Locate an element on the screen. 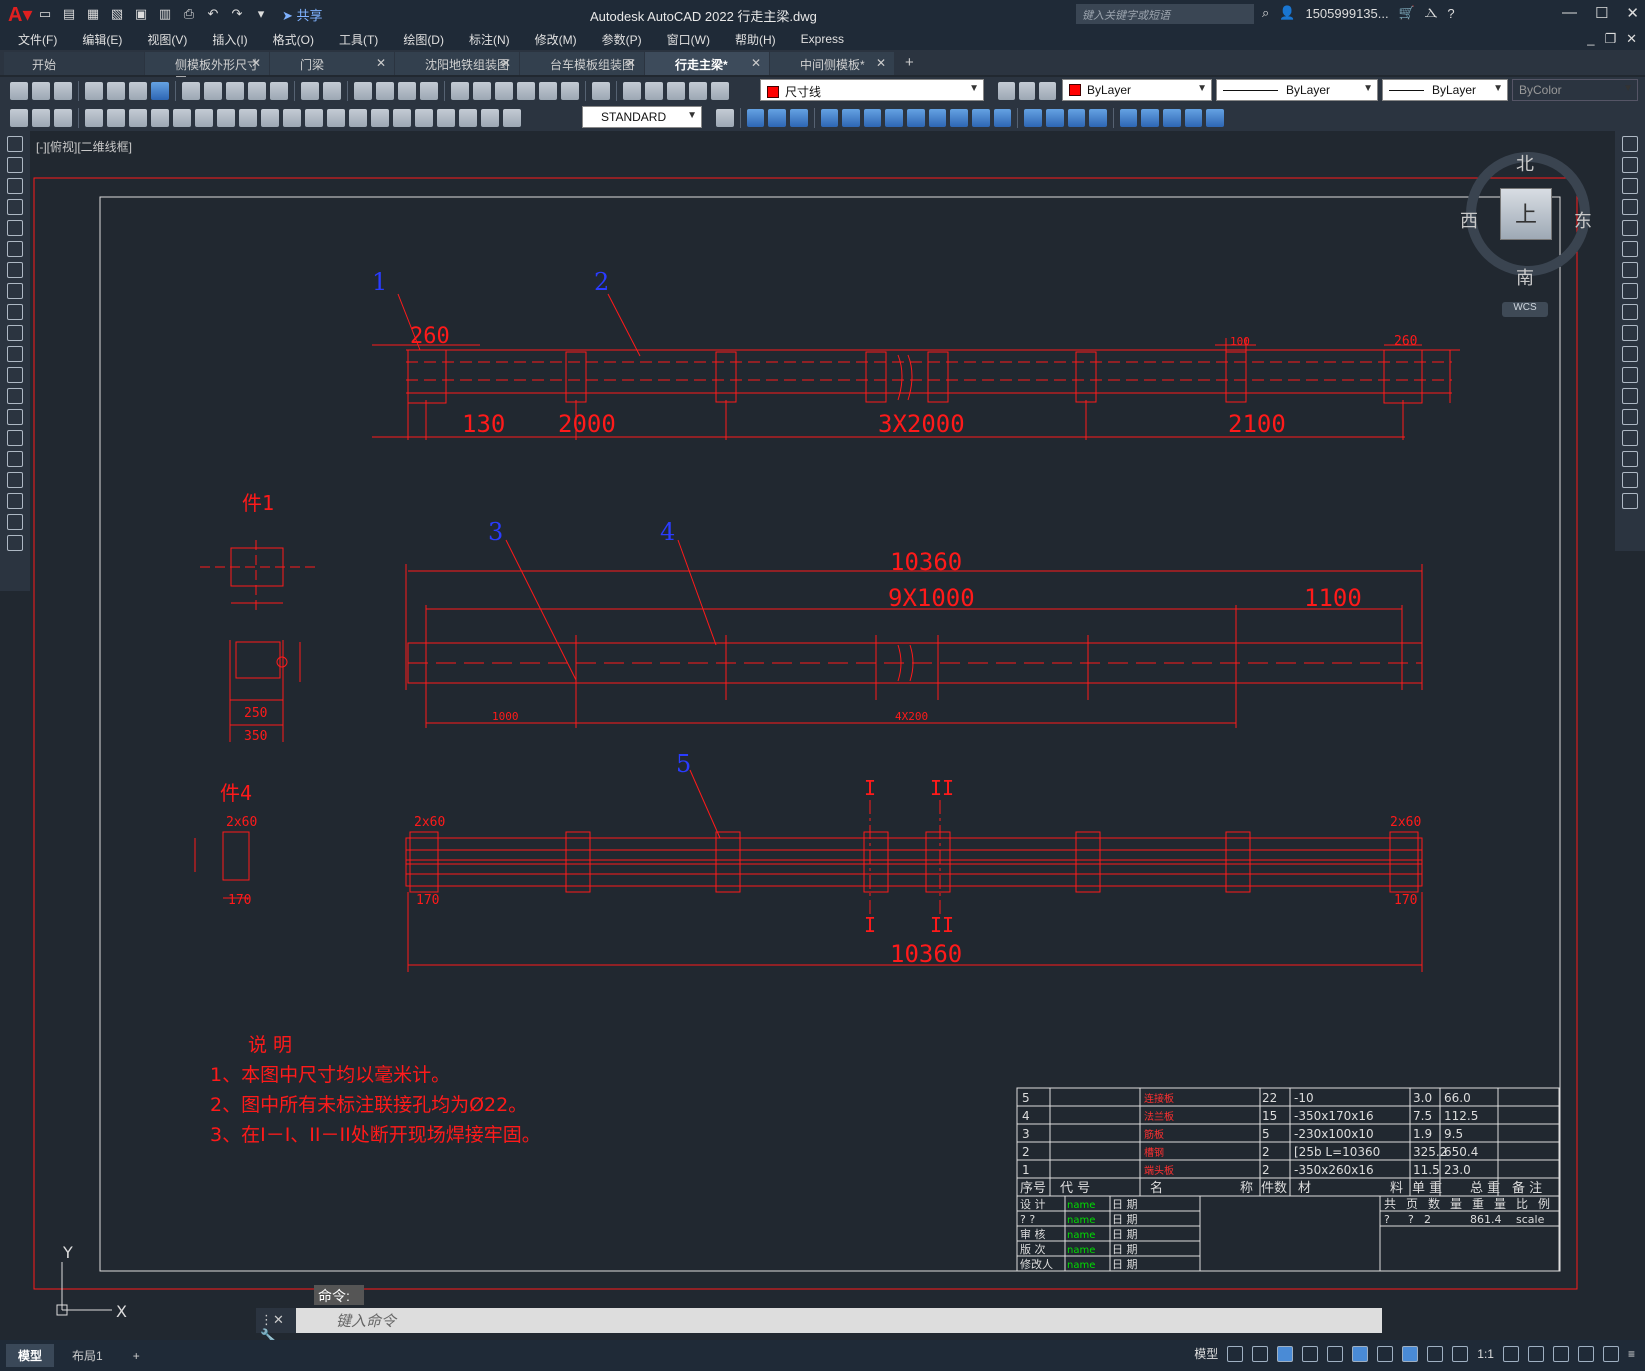 Image resolution: width=1645 pixels, height=1371 pixels. viewcube-west: 西 is located at coordinates (1469, 220).